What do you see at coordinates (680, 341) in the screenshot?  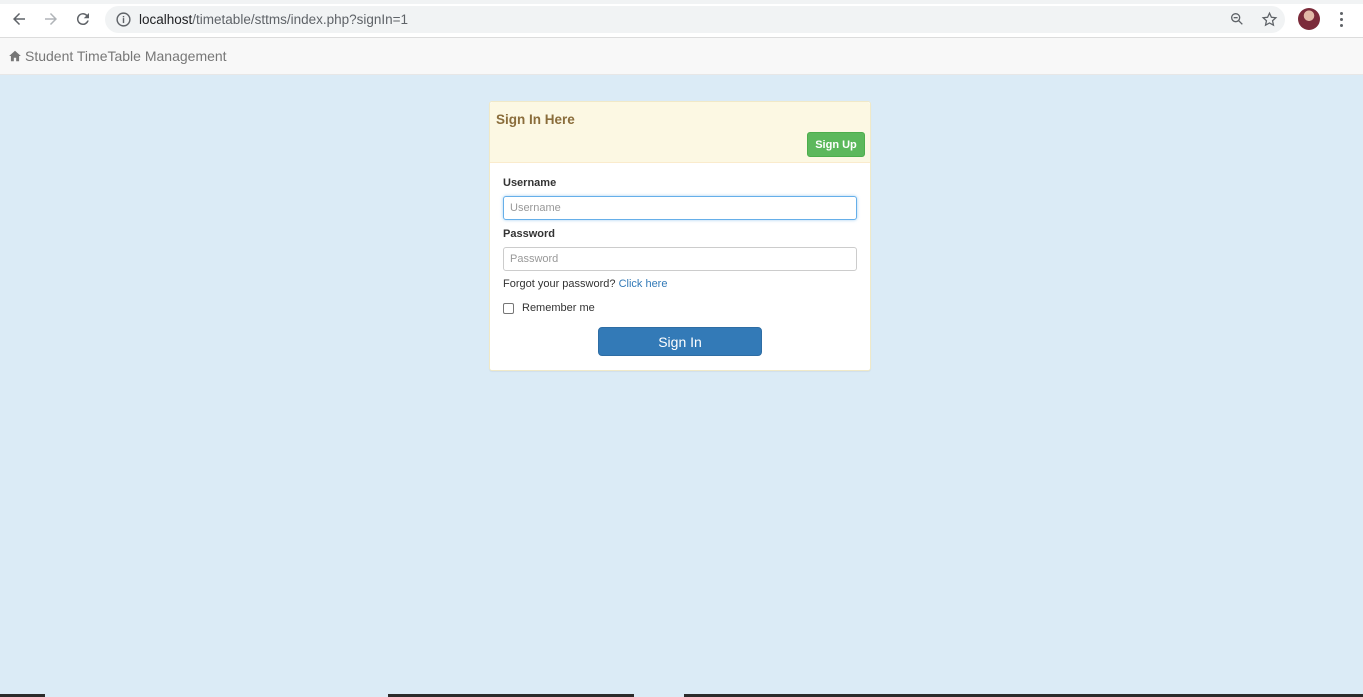 I see `signin-button: Sign In` at bounding box center [680, 341].